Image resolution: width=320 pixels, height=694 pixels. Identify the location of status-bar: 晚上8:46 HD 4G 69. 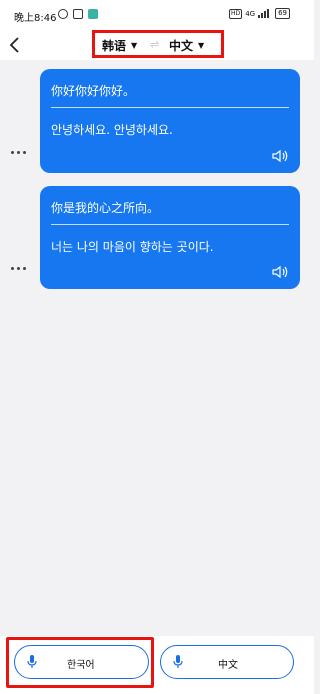
(157, 15).